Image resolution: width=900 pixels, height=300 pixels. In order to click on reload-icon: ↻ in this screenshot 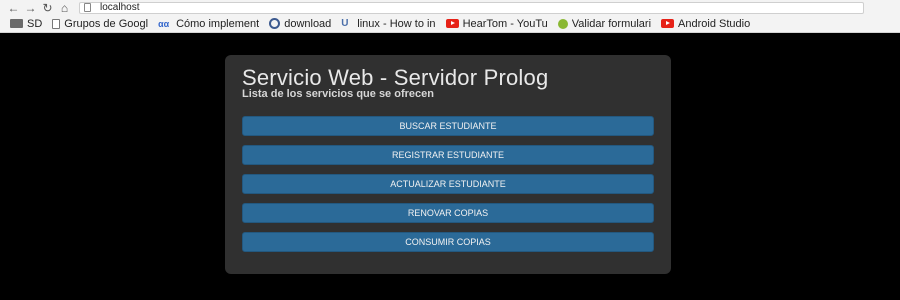, I will do `click(47, 7)`.